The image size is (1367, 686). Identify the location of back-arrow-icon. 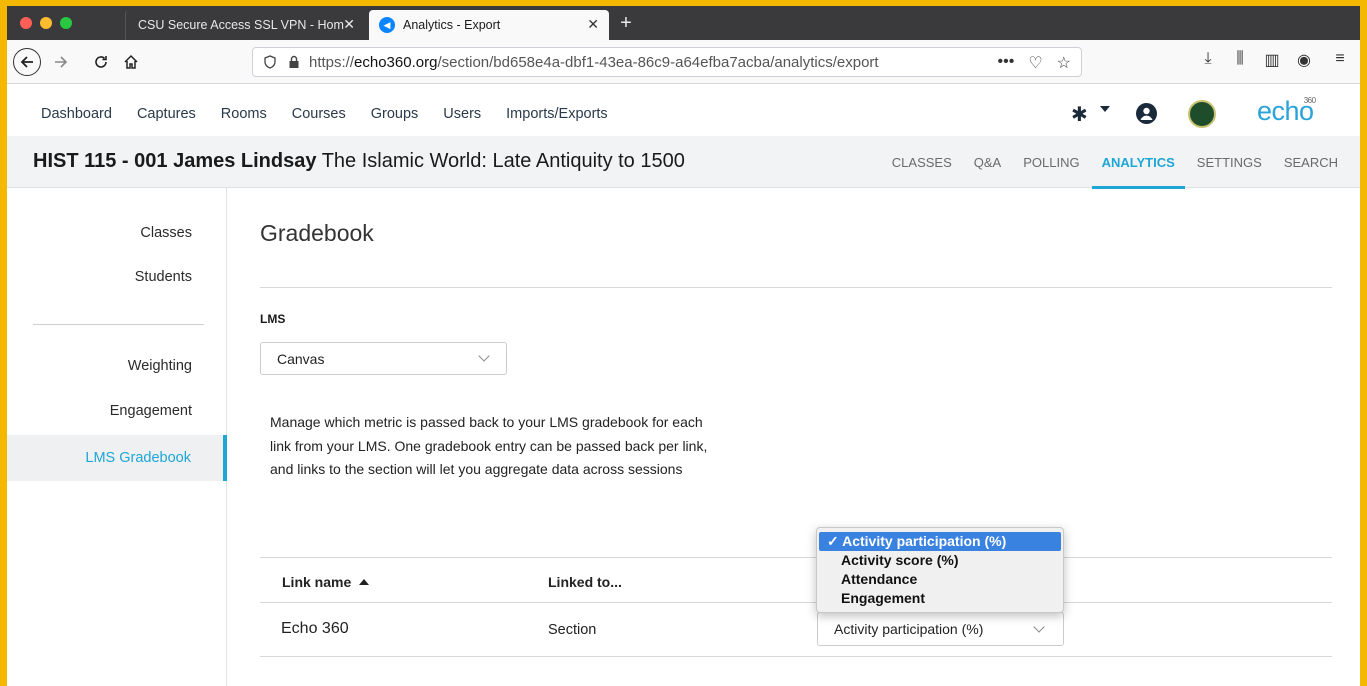
(26, 62).